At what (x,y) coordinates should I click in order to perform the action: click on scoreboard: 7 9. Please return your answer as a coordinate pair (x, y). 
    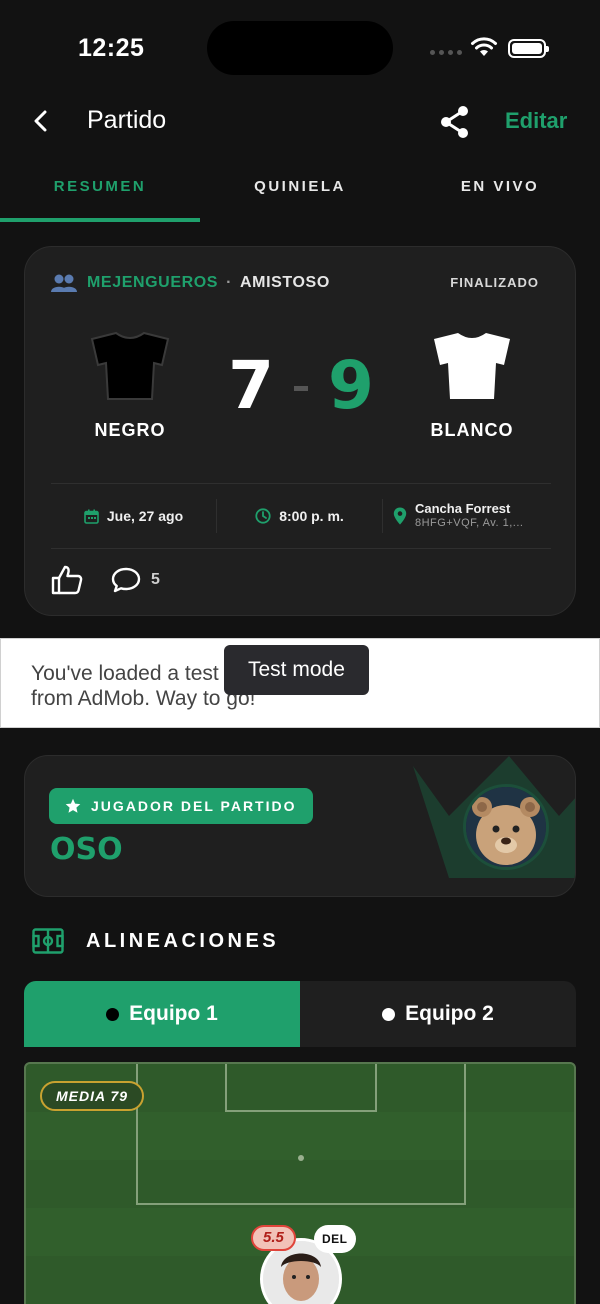
    Looking at the image, I should click on (301, 385).